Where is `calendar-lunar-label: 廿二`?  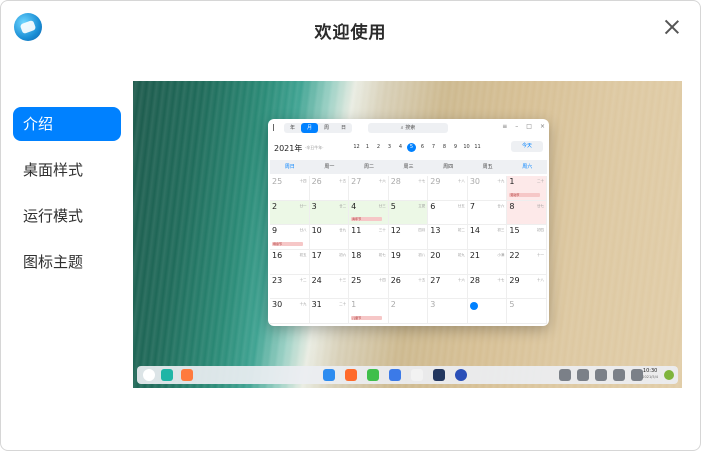 calendar-lunar-label: 廿二 is located at coordinates (343, 205).